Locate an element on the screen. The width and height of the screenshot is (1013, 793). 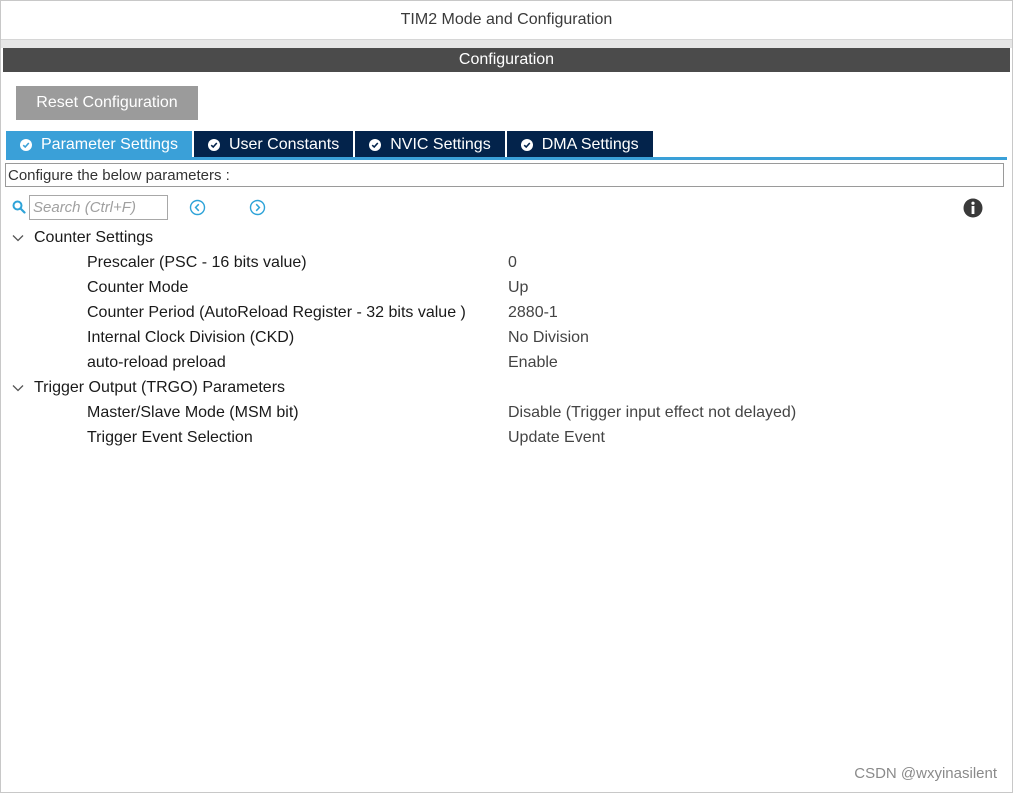
info-icon is located at coordinates (973, 208).